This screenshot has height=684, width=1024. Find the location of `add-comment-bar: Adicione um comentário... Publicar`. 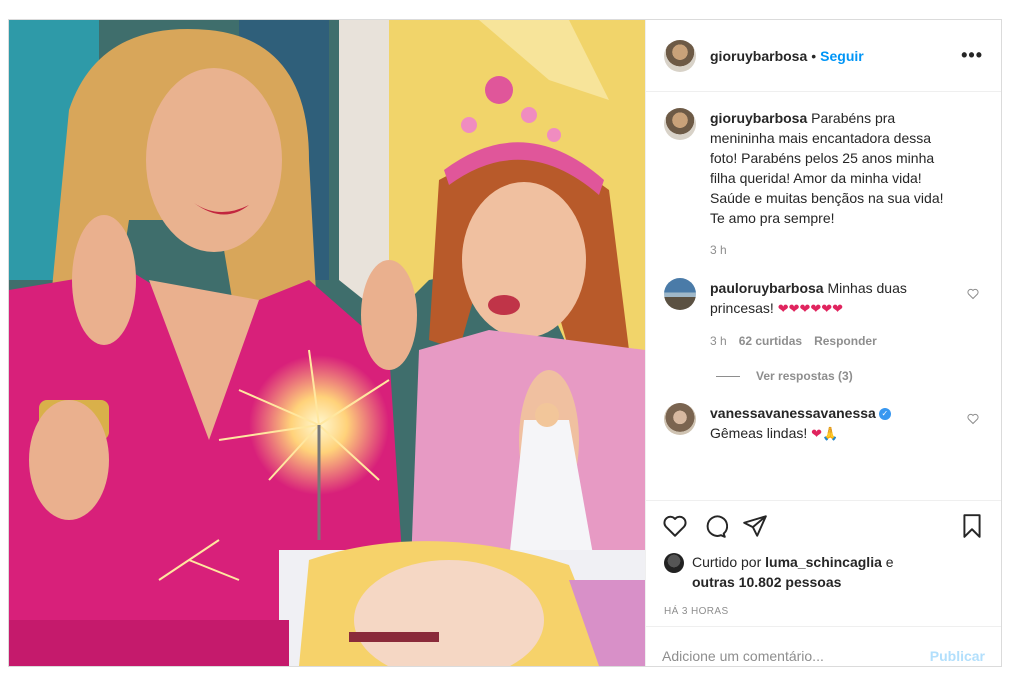

add-comment-bar: Adicione um comentário... Publicar is located at coordinates (823, 655).